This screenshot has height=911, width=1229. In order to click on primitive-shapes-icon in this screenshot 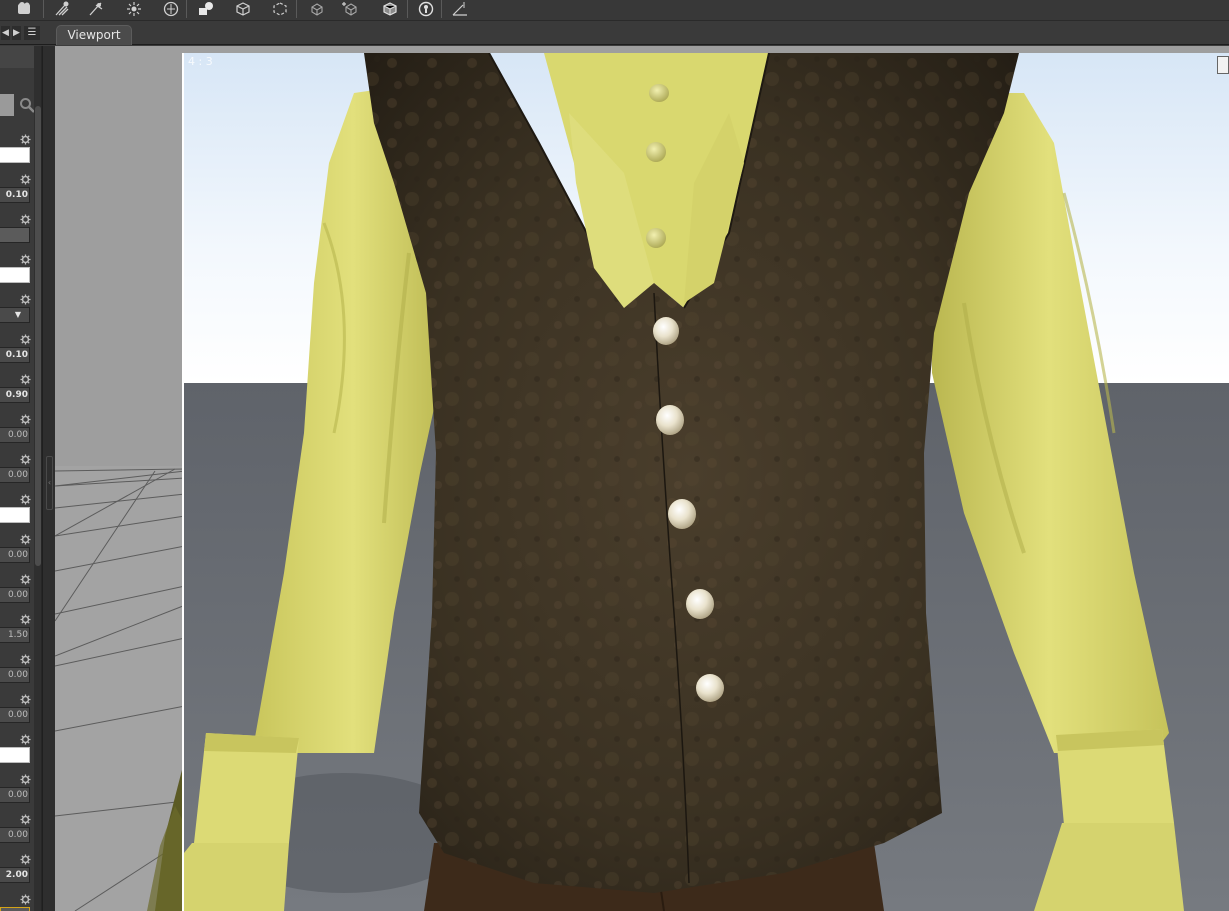, I will do `click(206, 9)`.